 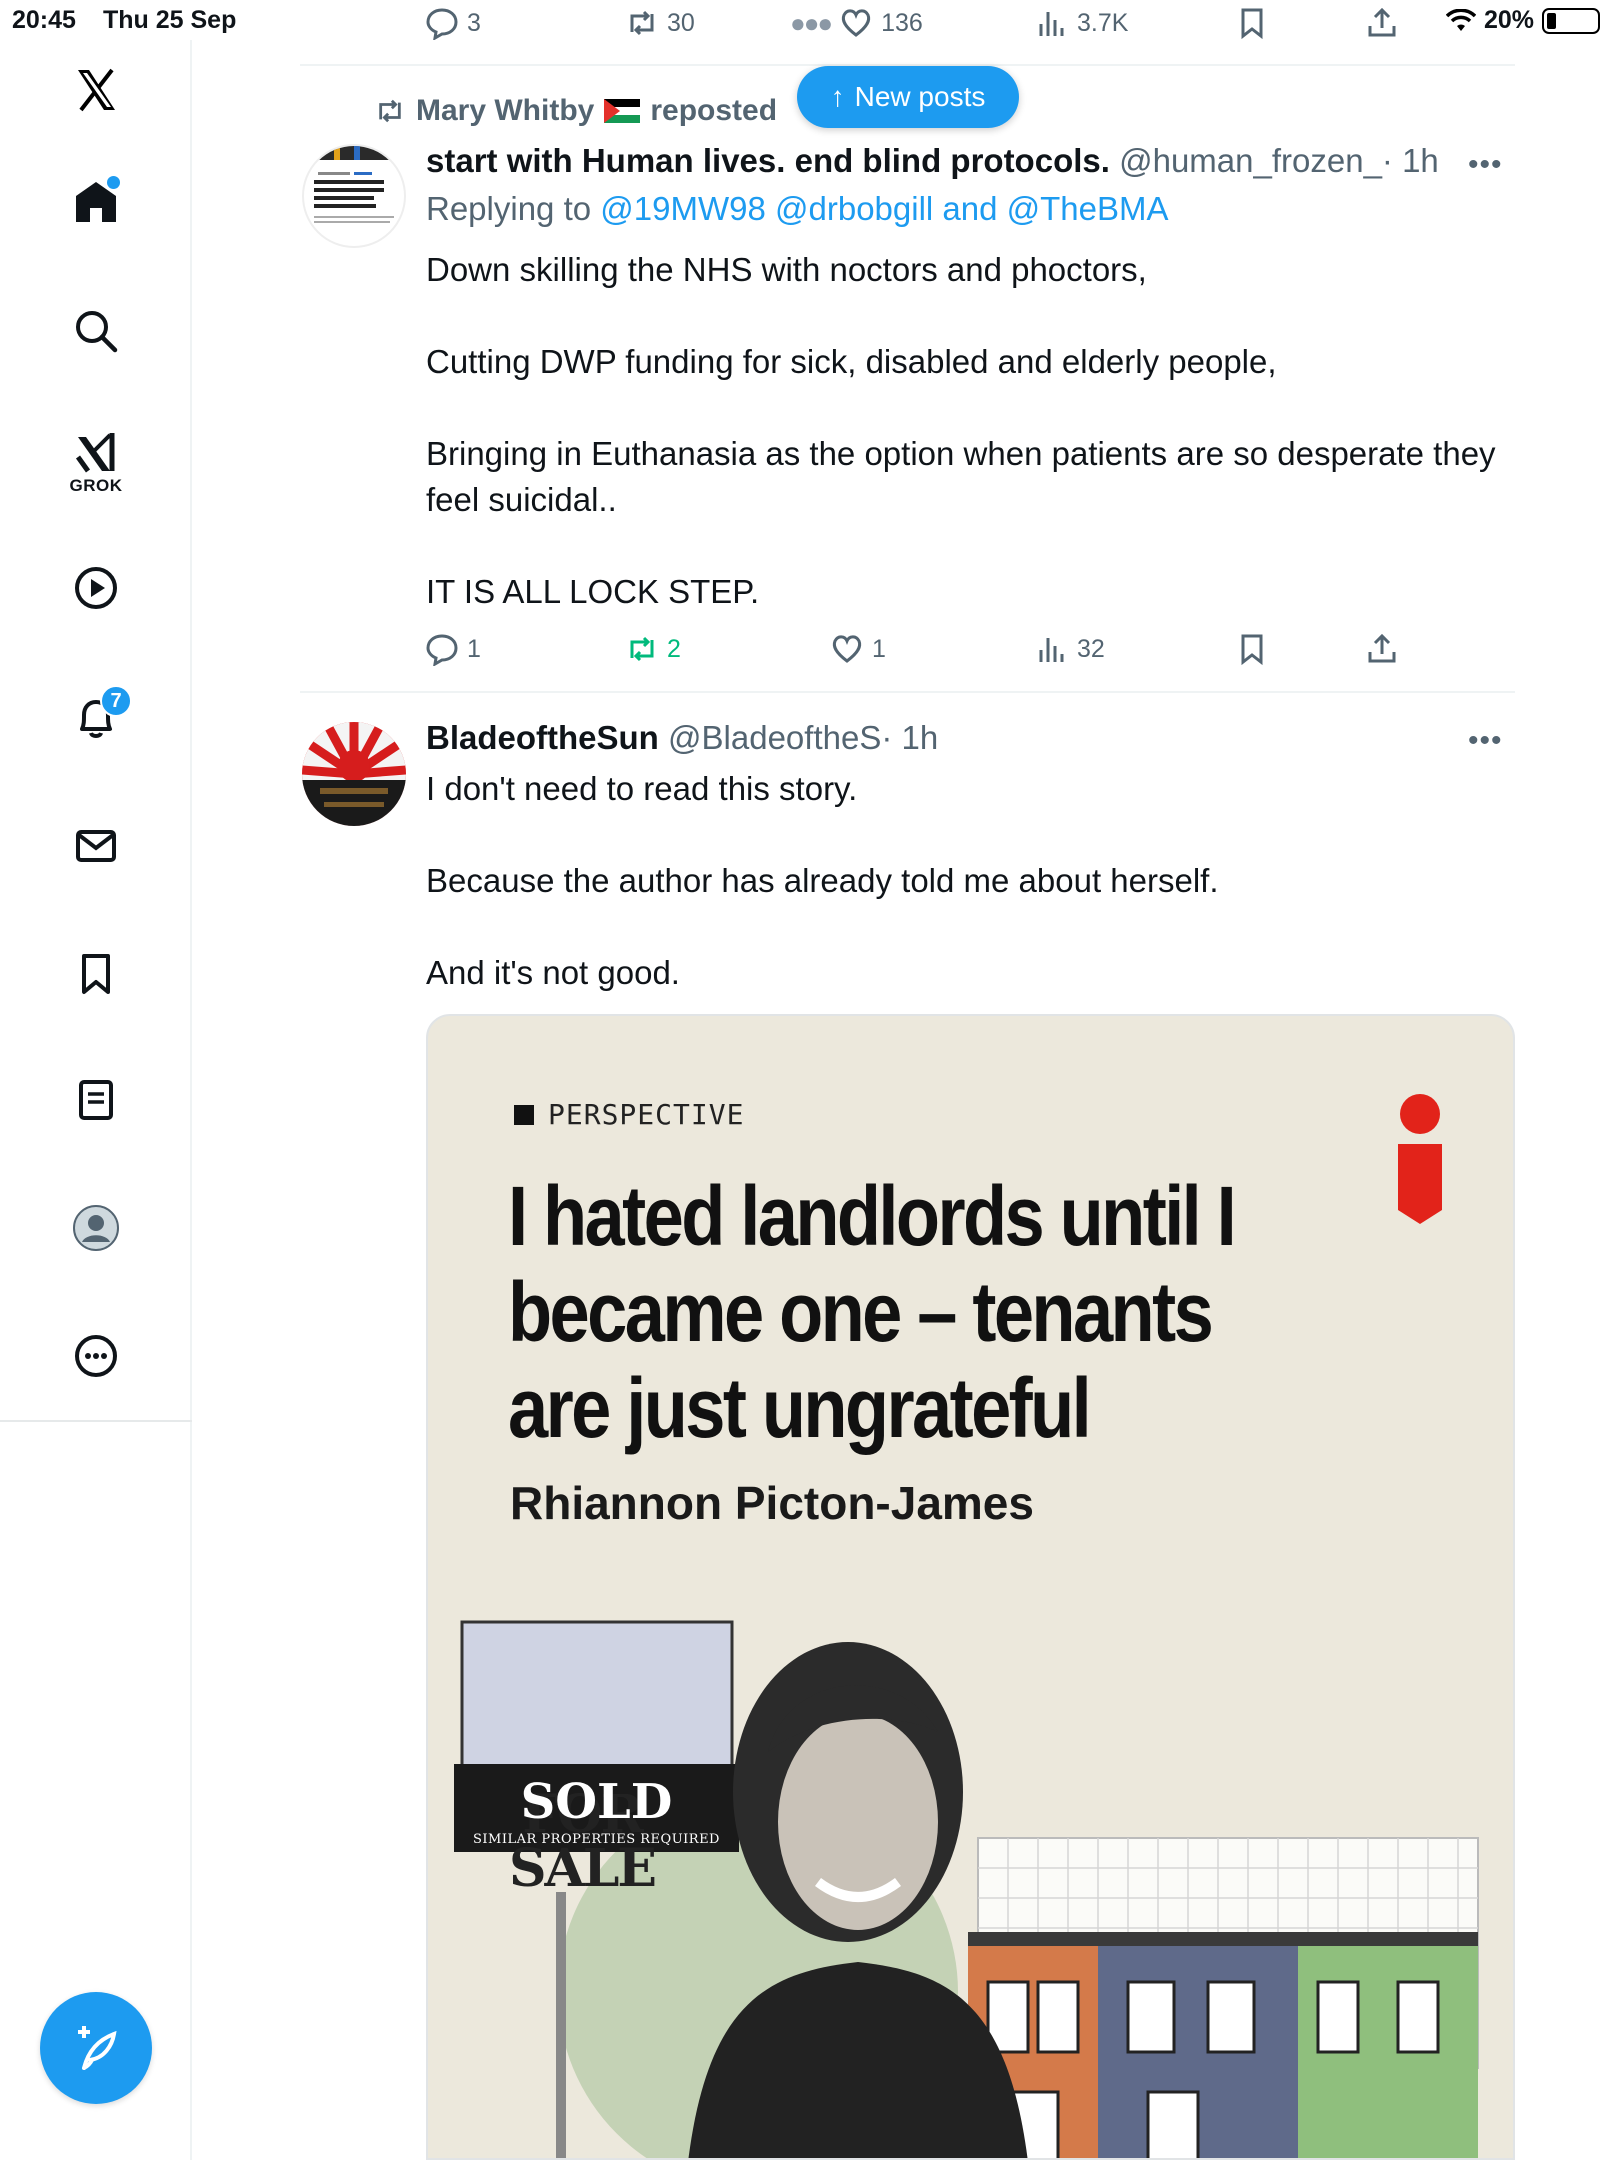 I want to click on search-icon, so click(x=97, y=332).